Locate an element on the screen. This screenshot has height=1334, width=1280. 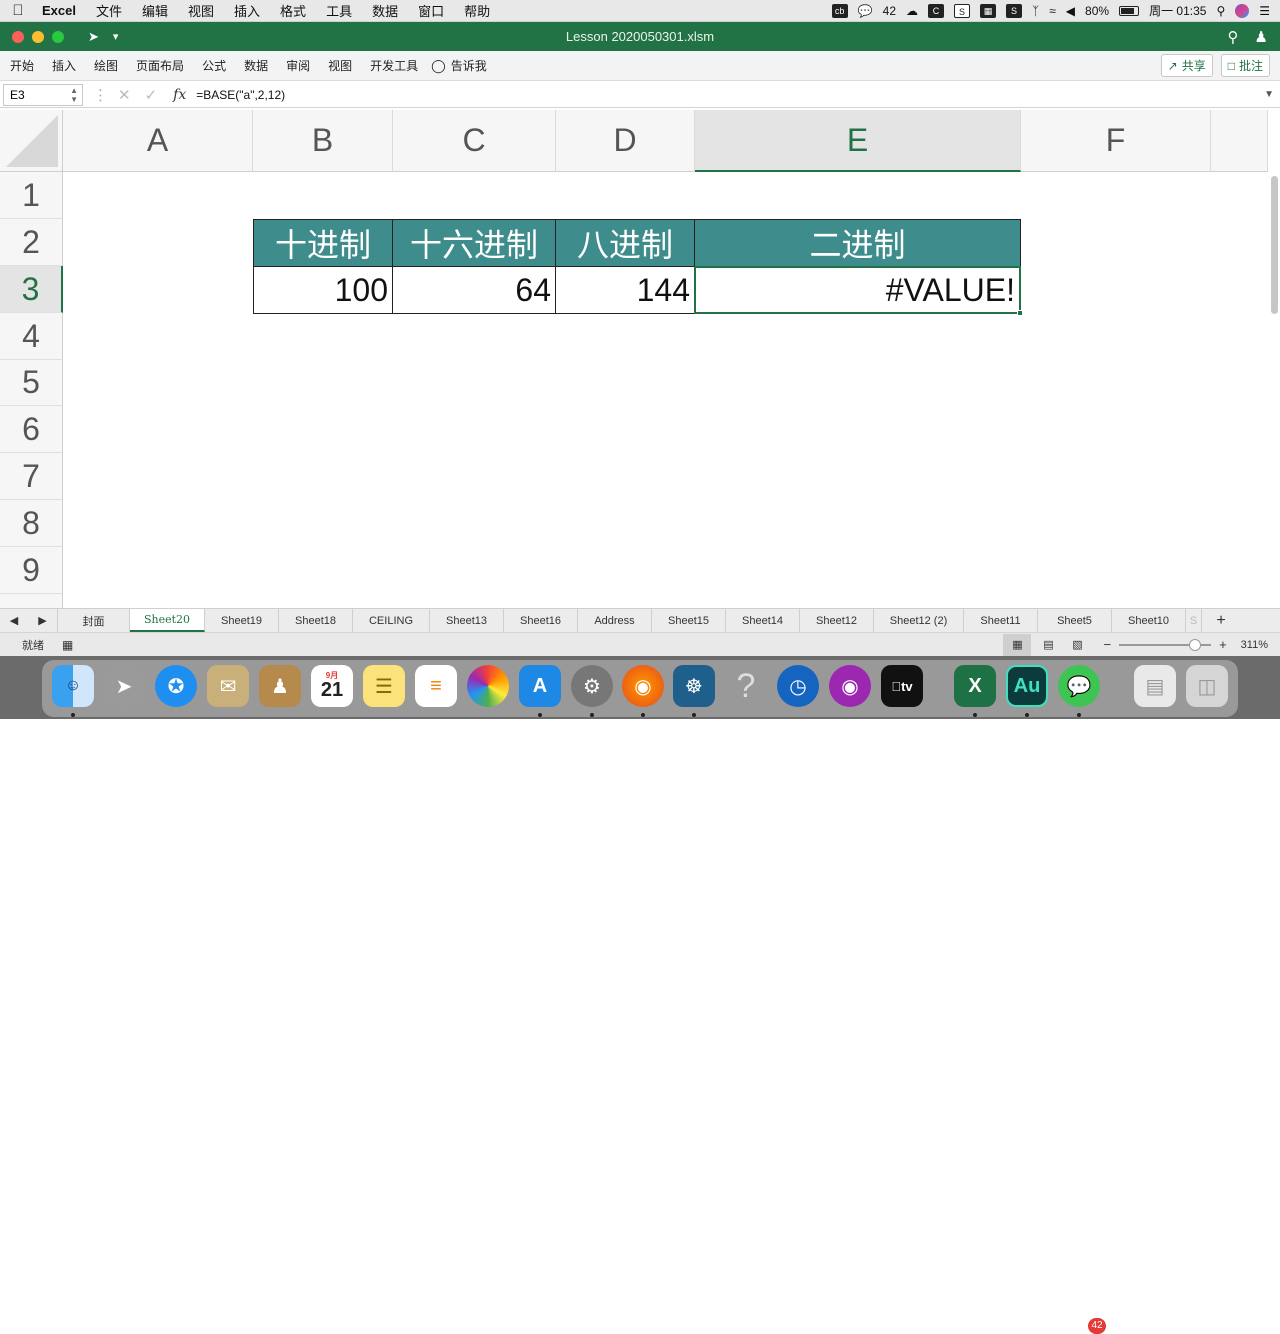
add-sheet-button: + is located at coordinates (1221, 620).